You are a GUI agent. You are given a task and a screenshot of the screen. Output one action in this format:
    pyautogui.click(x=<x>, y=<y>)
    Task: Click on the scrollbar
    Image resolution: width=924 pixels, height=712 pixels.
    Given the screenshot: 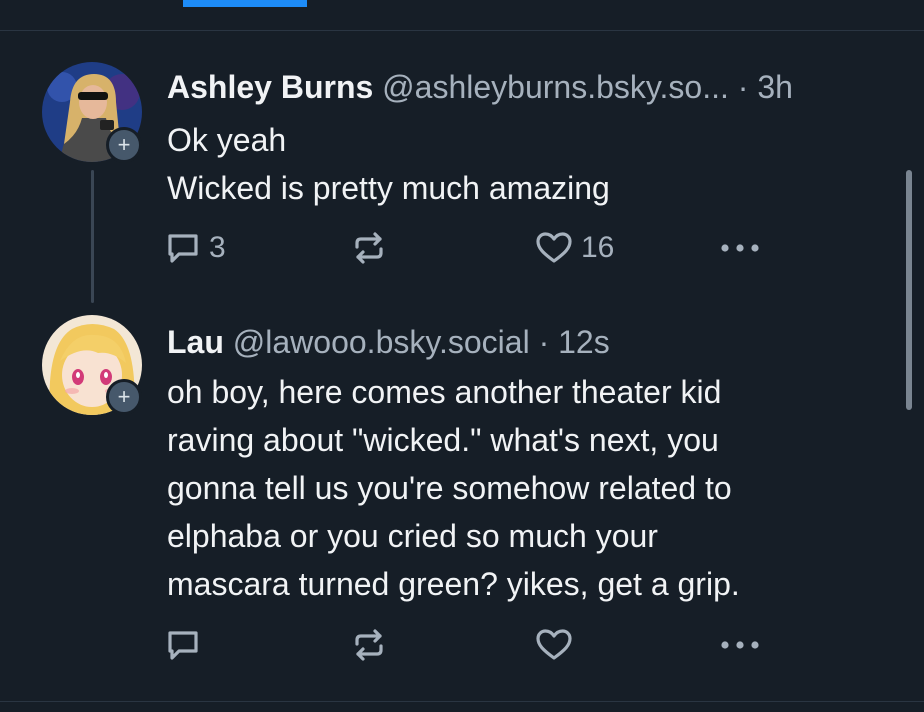 What is the action you would take?
    pyautogui.click(x=909, y=290)
    